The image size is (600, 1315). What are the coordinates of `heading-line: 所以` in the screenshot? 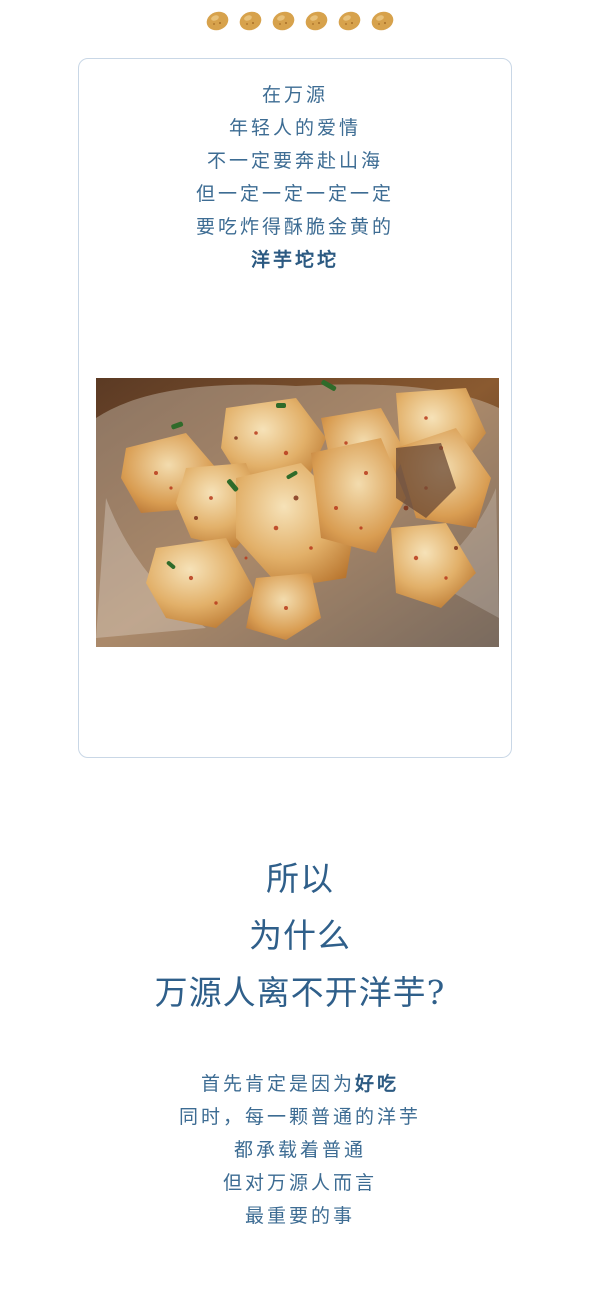 It's located at (300, 878).